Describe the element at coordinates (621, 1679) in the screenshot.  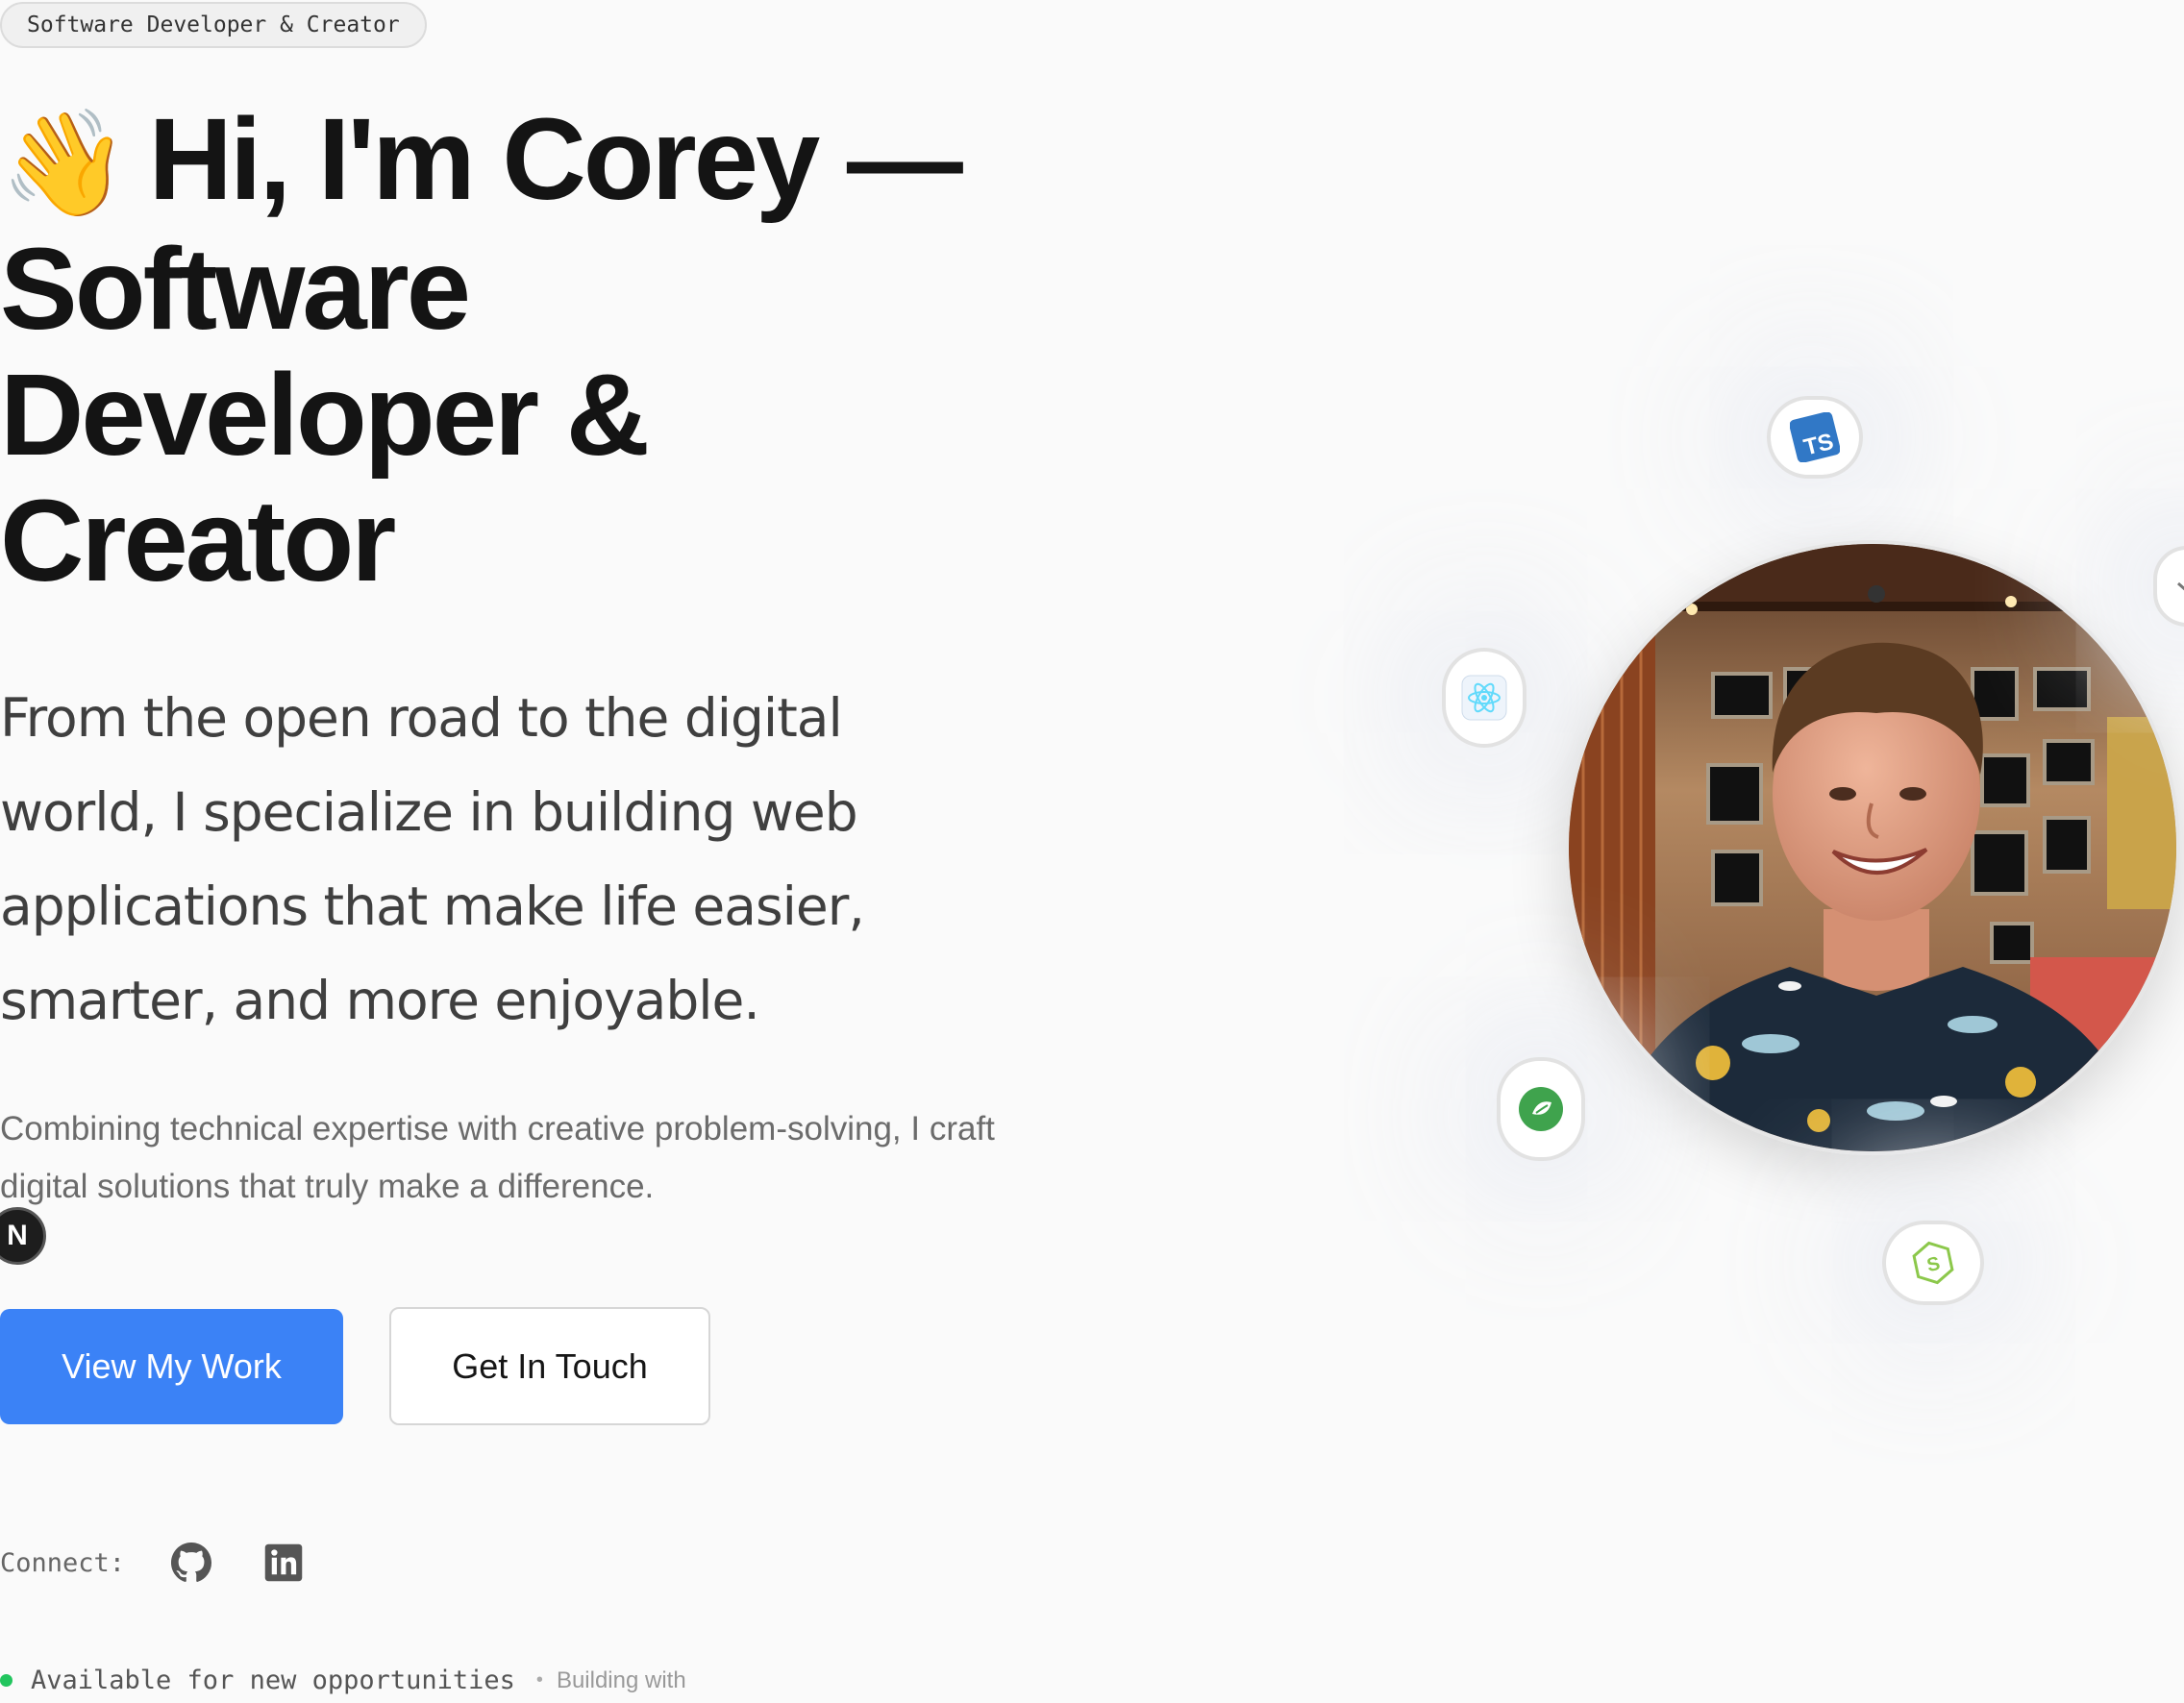
I see `building-with-label: Building with` at that location.